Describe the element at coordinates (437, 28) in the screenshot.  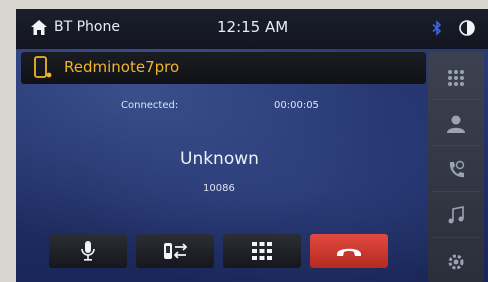
I see `bluetooth-icon` at that location.